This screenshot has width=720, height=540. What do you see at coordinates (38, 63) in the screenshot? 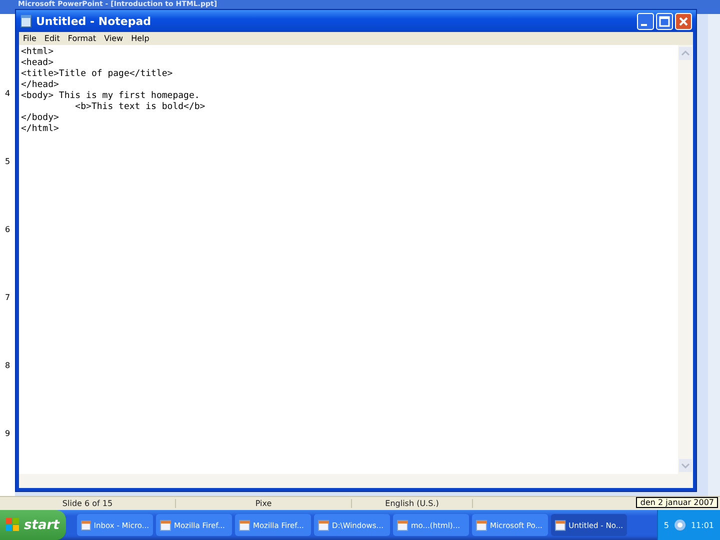
I see `code-line: <head>` at bounding box center [38, 63].